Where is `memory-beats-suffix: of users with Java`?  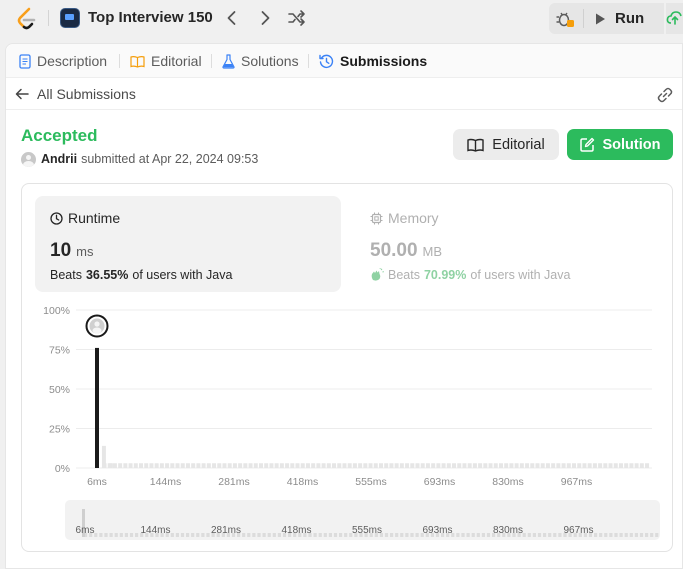
memory-beats-suffix: of users with Java is located at coordinates (520, 275).